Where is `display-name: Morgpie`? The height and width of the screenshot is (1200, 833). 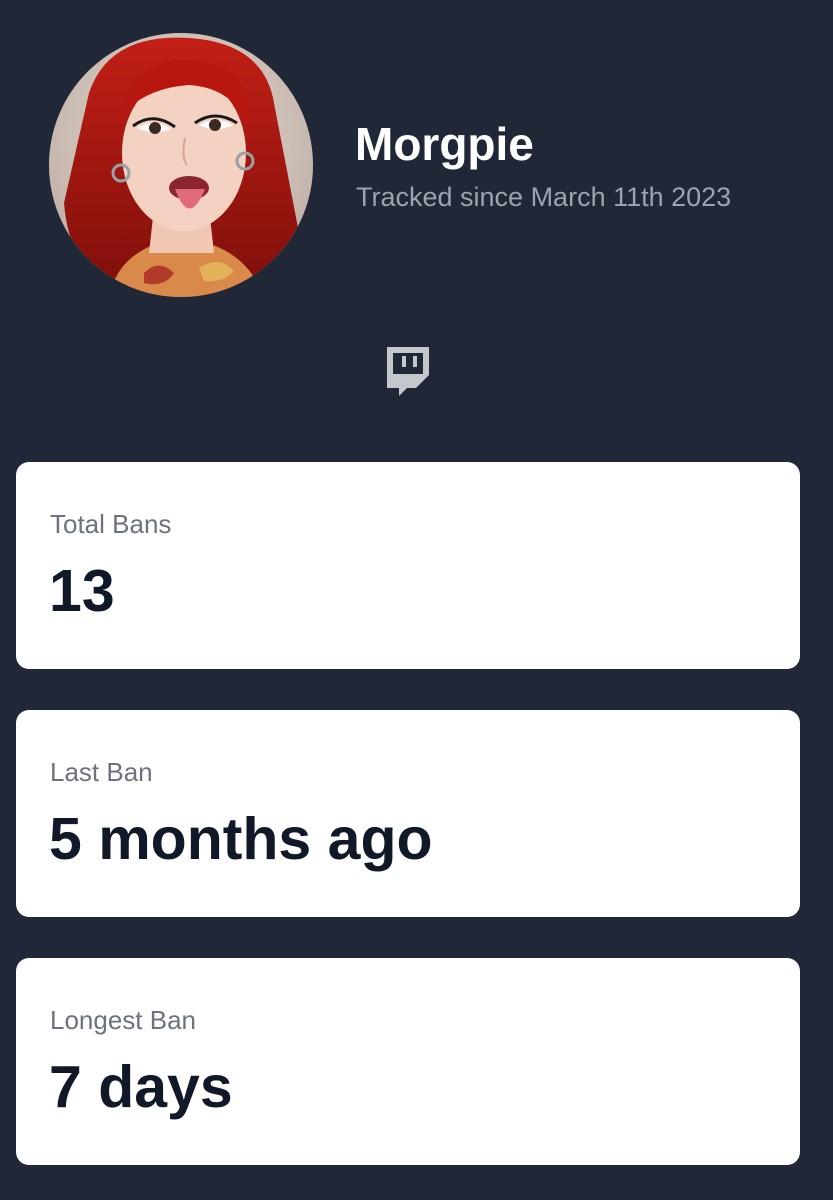
display-name: Morgpie is located at coordinates (444, 144).